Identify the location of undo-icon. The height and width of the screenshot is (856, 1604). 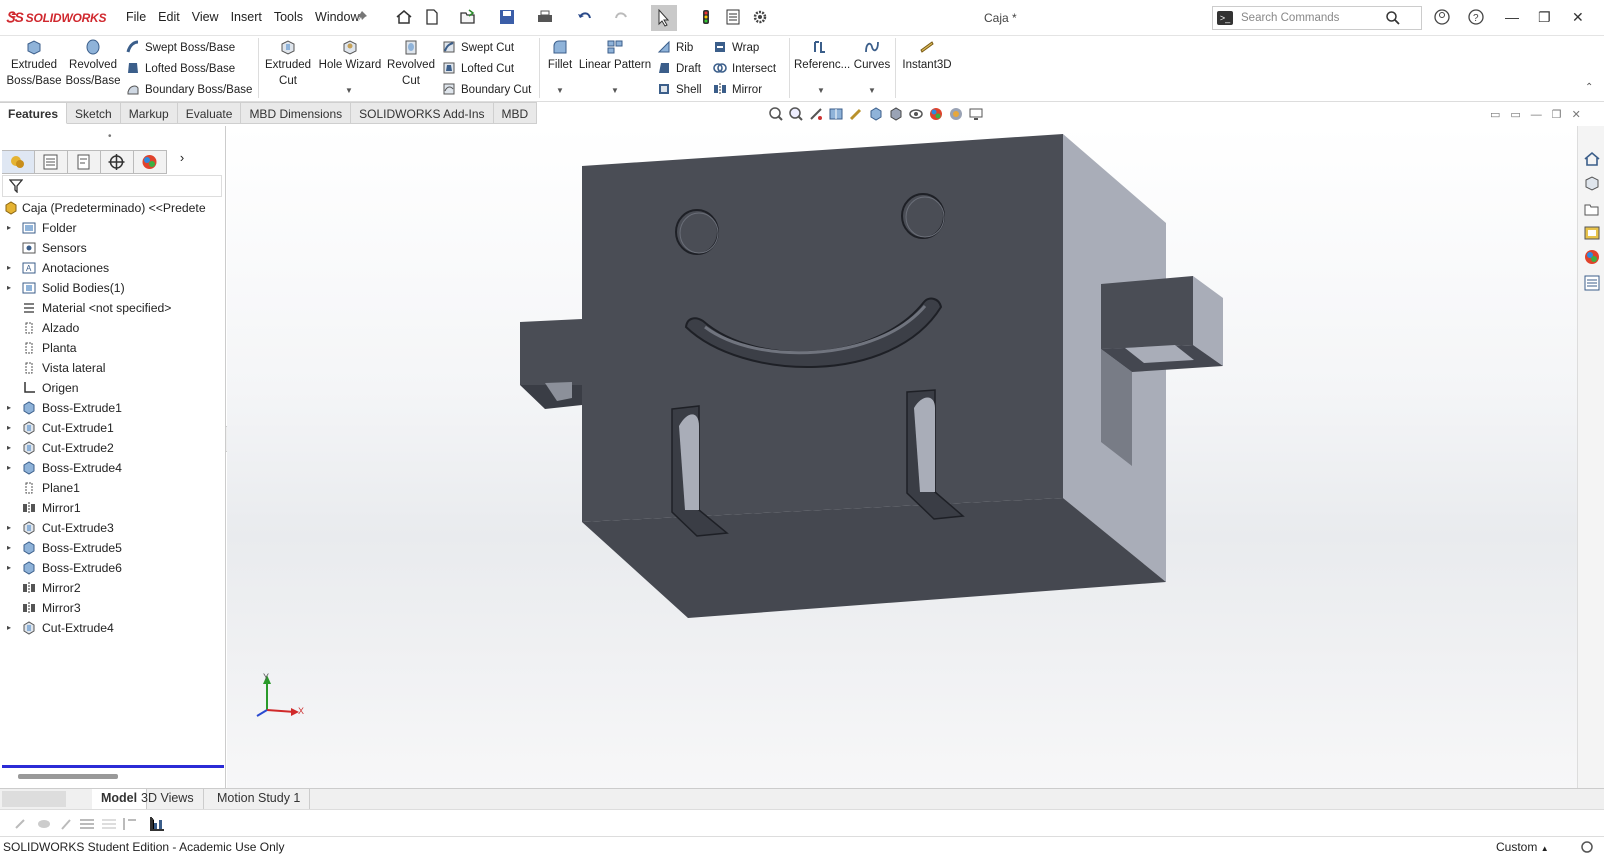
(585, 17).